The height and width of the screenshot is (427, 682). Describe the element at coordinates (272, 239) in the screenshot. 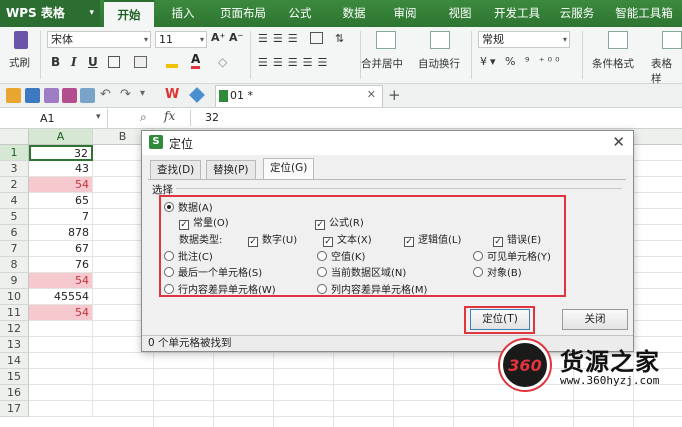

I see `checkbox-number: ✓ 数字(U)` at that location.